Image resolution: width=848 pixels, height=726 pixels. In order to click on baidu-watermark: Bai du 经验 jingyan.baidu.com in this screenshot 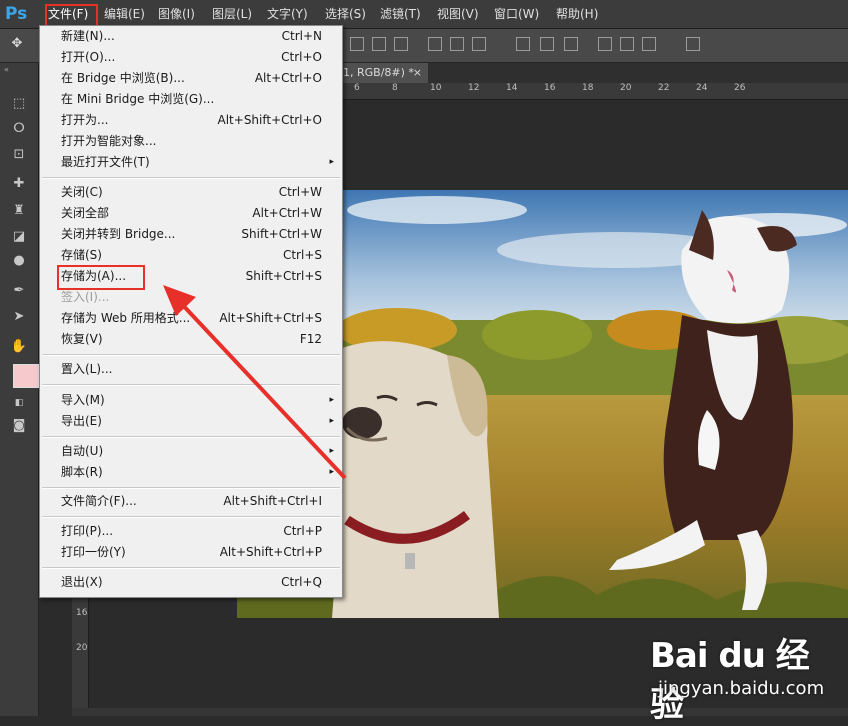, I will do `click(745, 676)`.